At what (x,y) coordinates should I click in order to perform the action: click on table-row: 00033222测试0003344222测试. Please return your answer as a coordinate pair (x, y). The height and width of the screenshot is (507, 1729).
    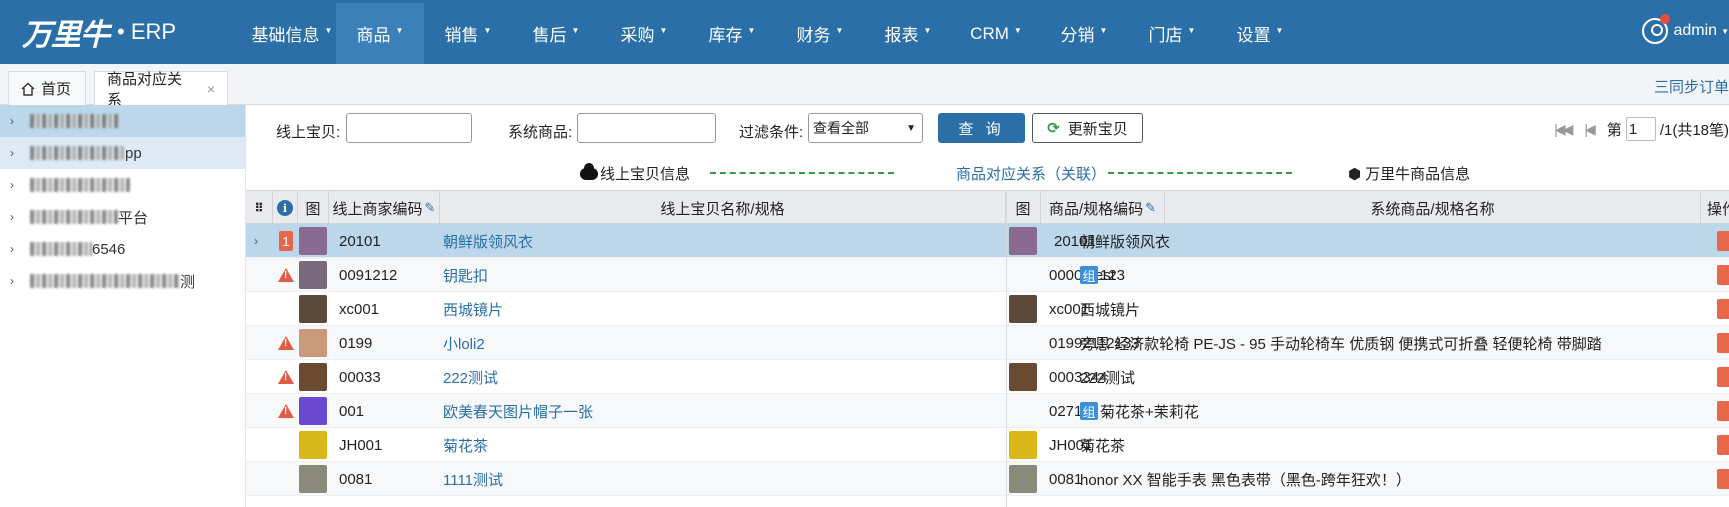
    Looking at the image, I should click on (987, 377).